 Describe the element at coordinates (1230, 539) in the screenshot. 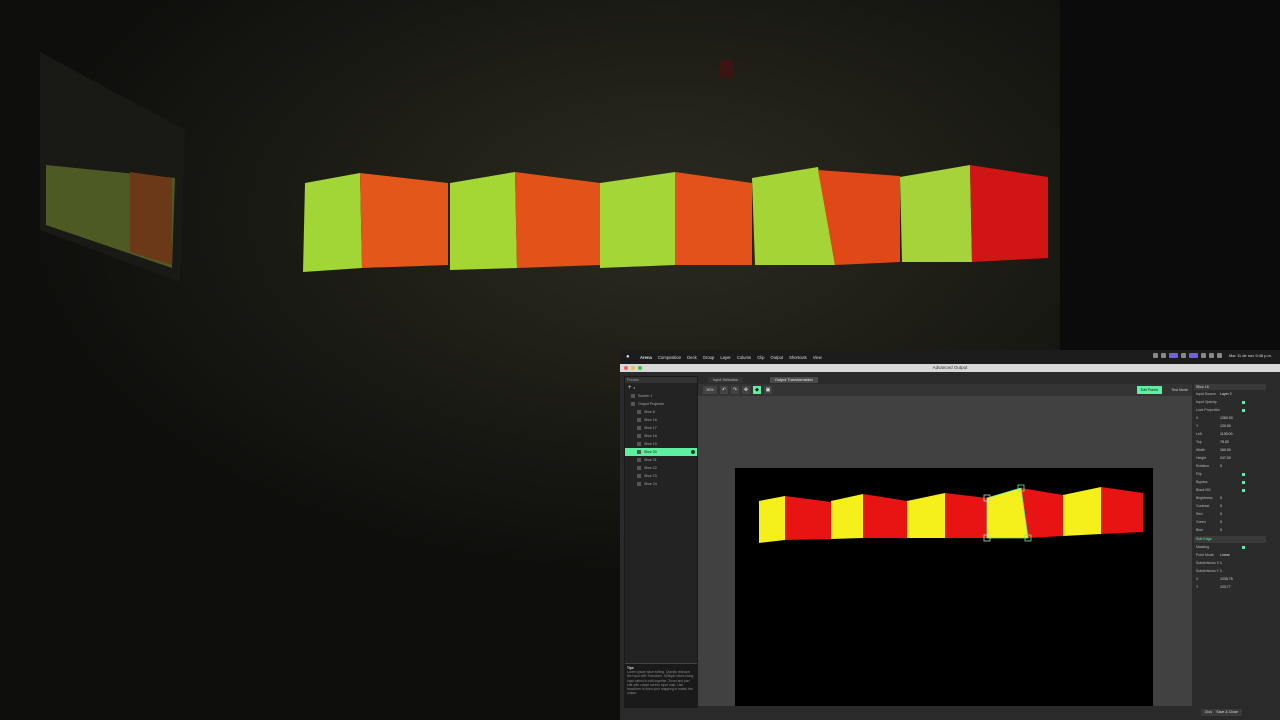

I see `soft-edge-section: Soft Edge` at that location.